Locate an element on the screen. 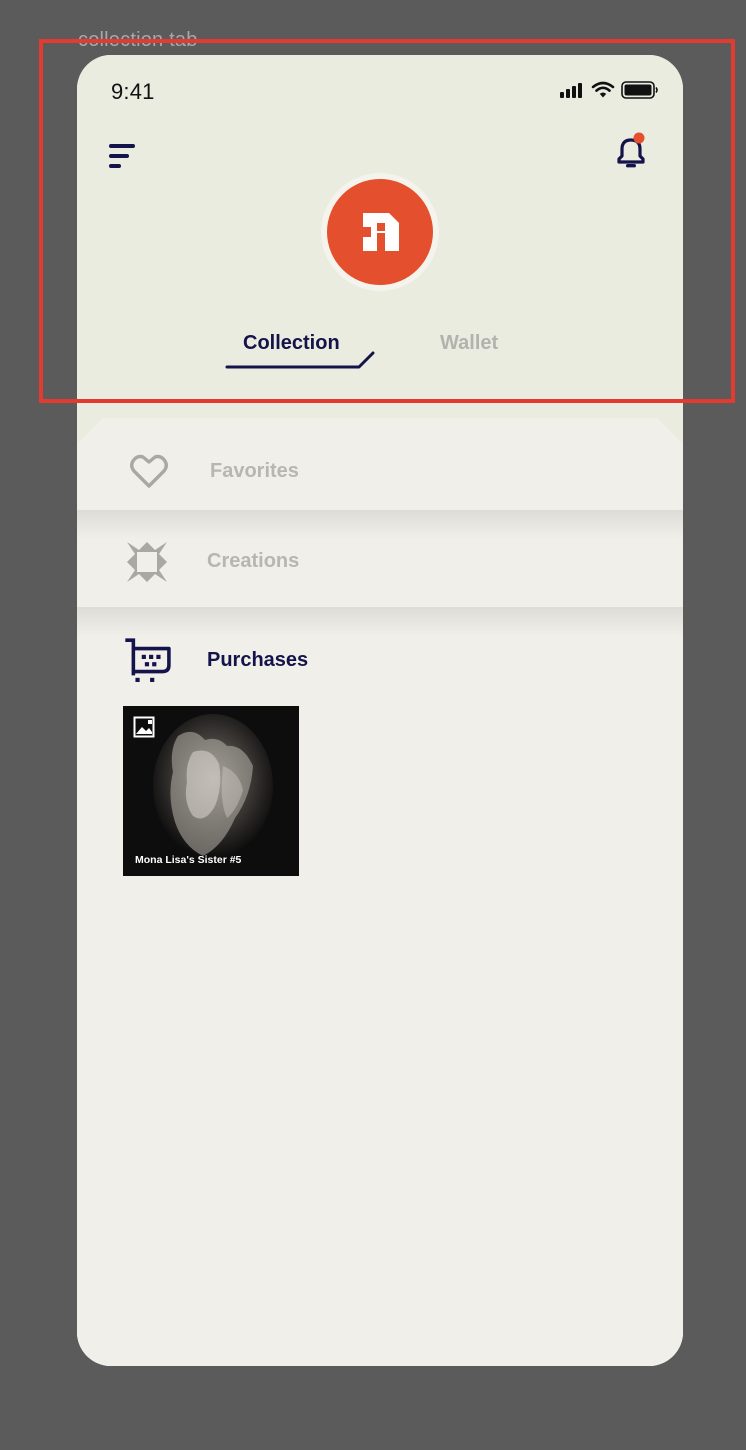  nft-title: Mona Lisa's Sister #5 is located at coordinates (188, 860).